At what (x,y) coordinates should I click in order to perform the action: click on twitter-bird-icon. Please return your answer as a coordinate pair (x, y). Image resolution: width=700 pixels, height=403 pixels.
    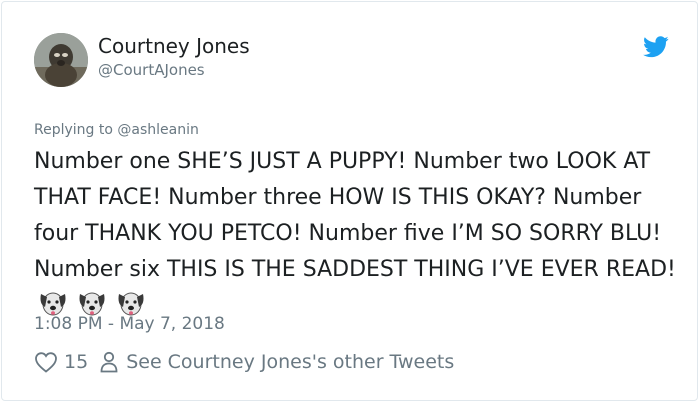
    Looking at the image, I should click on (656, 47).